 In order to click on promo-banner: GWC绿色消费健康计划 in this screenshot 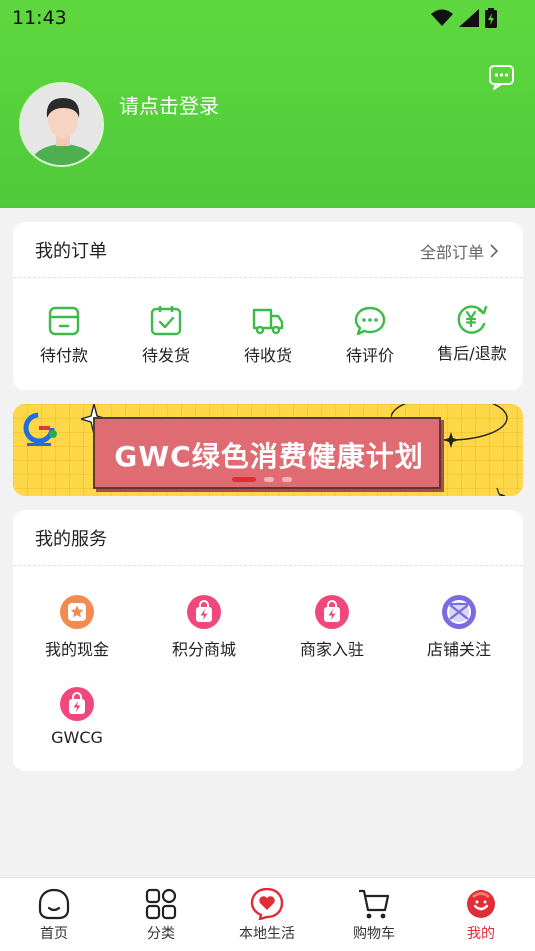, I will do `click(268, 450)`.